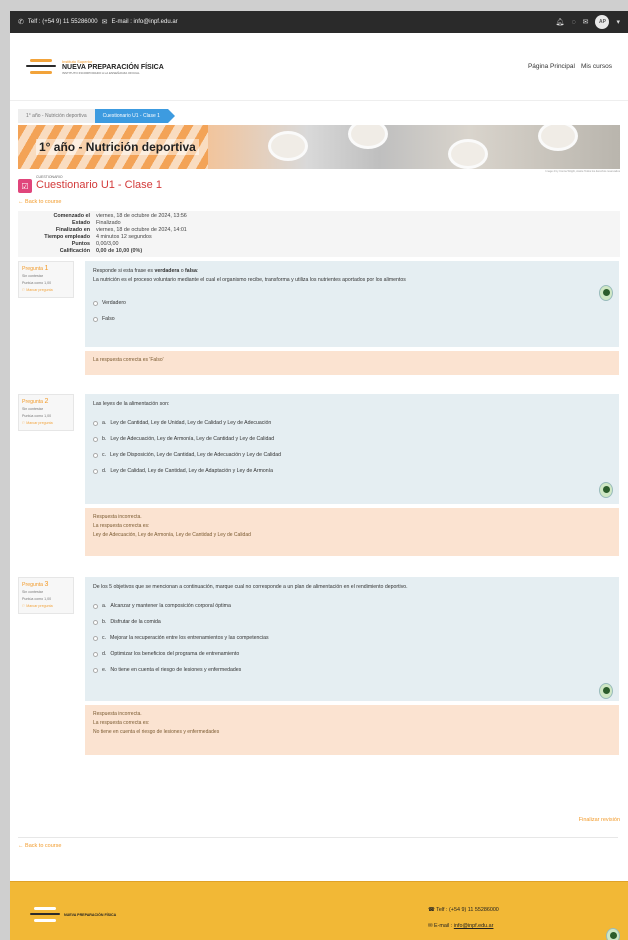 The width and height of the screenshot is (628, 940). What do you see at coordinates (104, 423) in the screenshot?
I see `option-letter: a.` at bounding box center [104, 423].